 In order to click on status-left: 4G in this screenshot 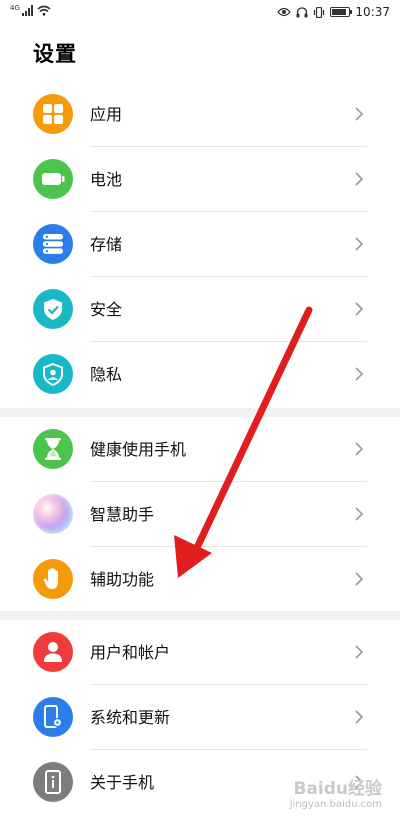, I will do `click(30, 10)`.